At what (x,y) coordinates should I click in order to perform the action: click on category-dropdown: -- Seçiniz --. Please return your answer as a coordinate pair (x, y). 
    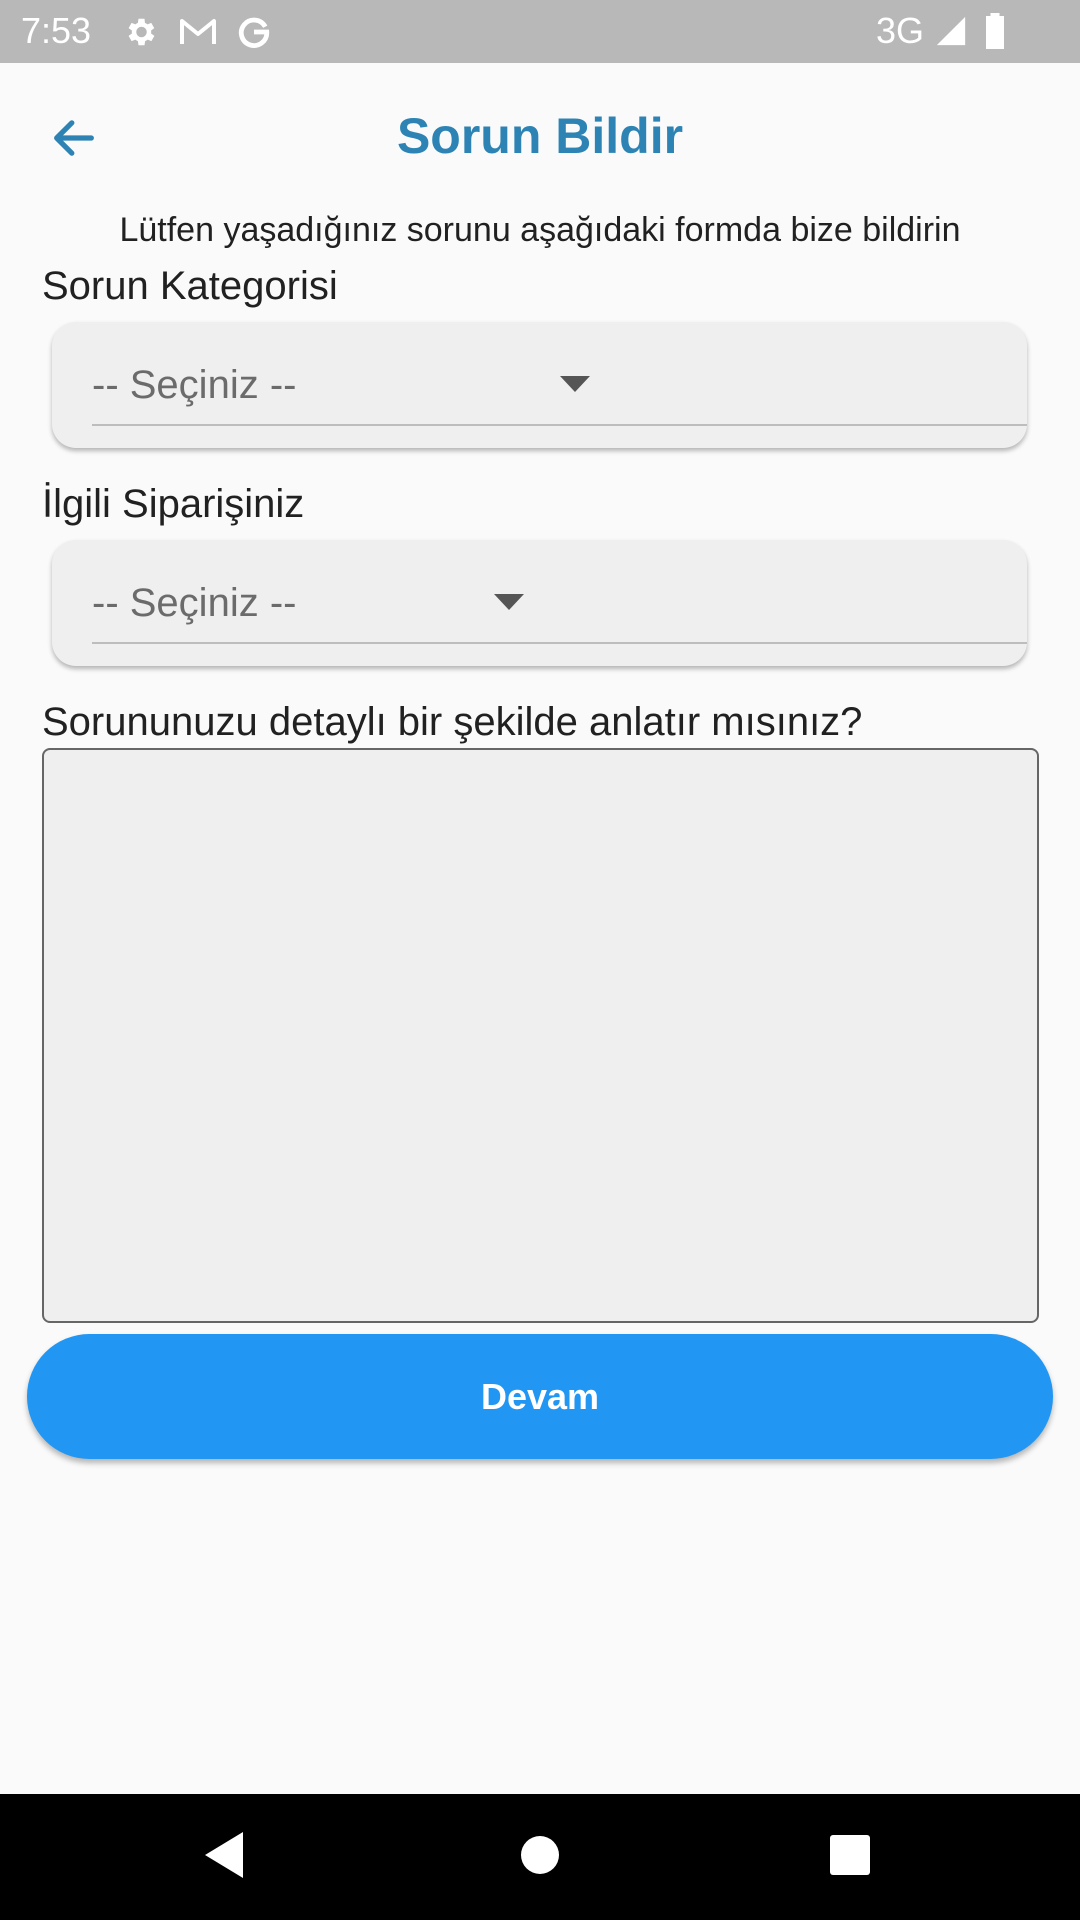
    Looking at the image, I should click on (539, 385).